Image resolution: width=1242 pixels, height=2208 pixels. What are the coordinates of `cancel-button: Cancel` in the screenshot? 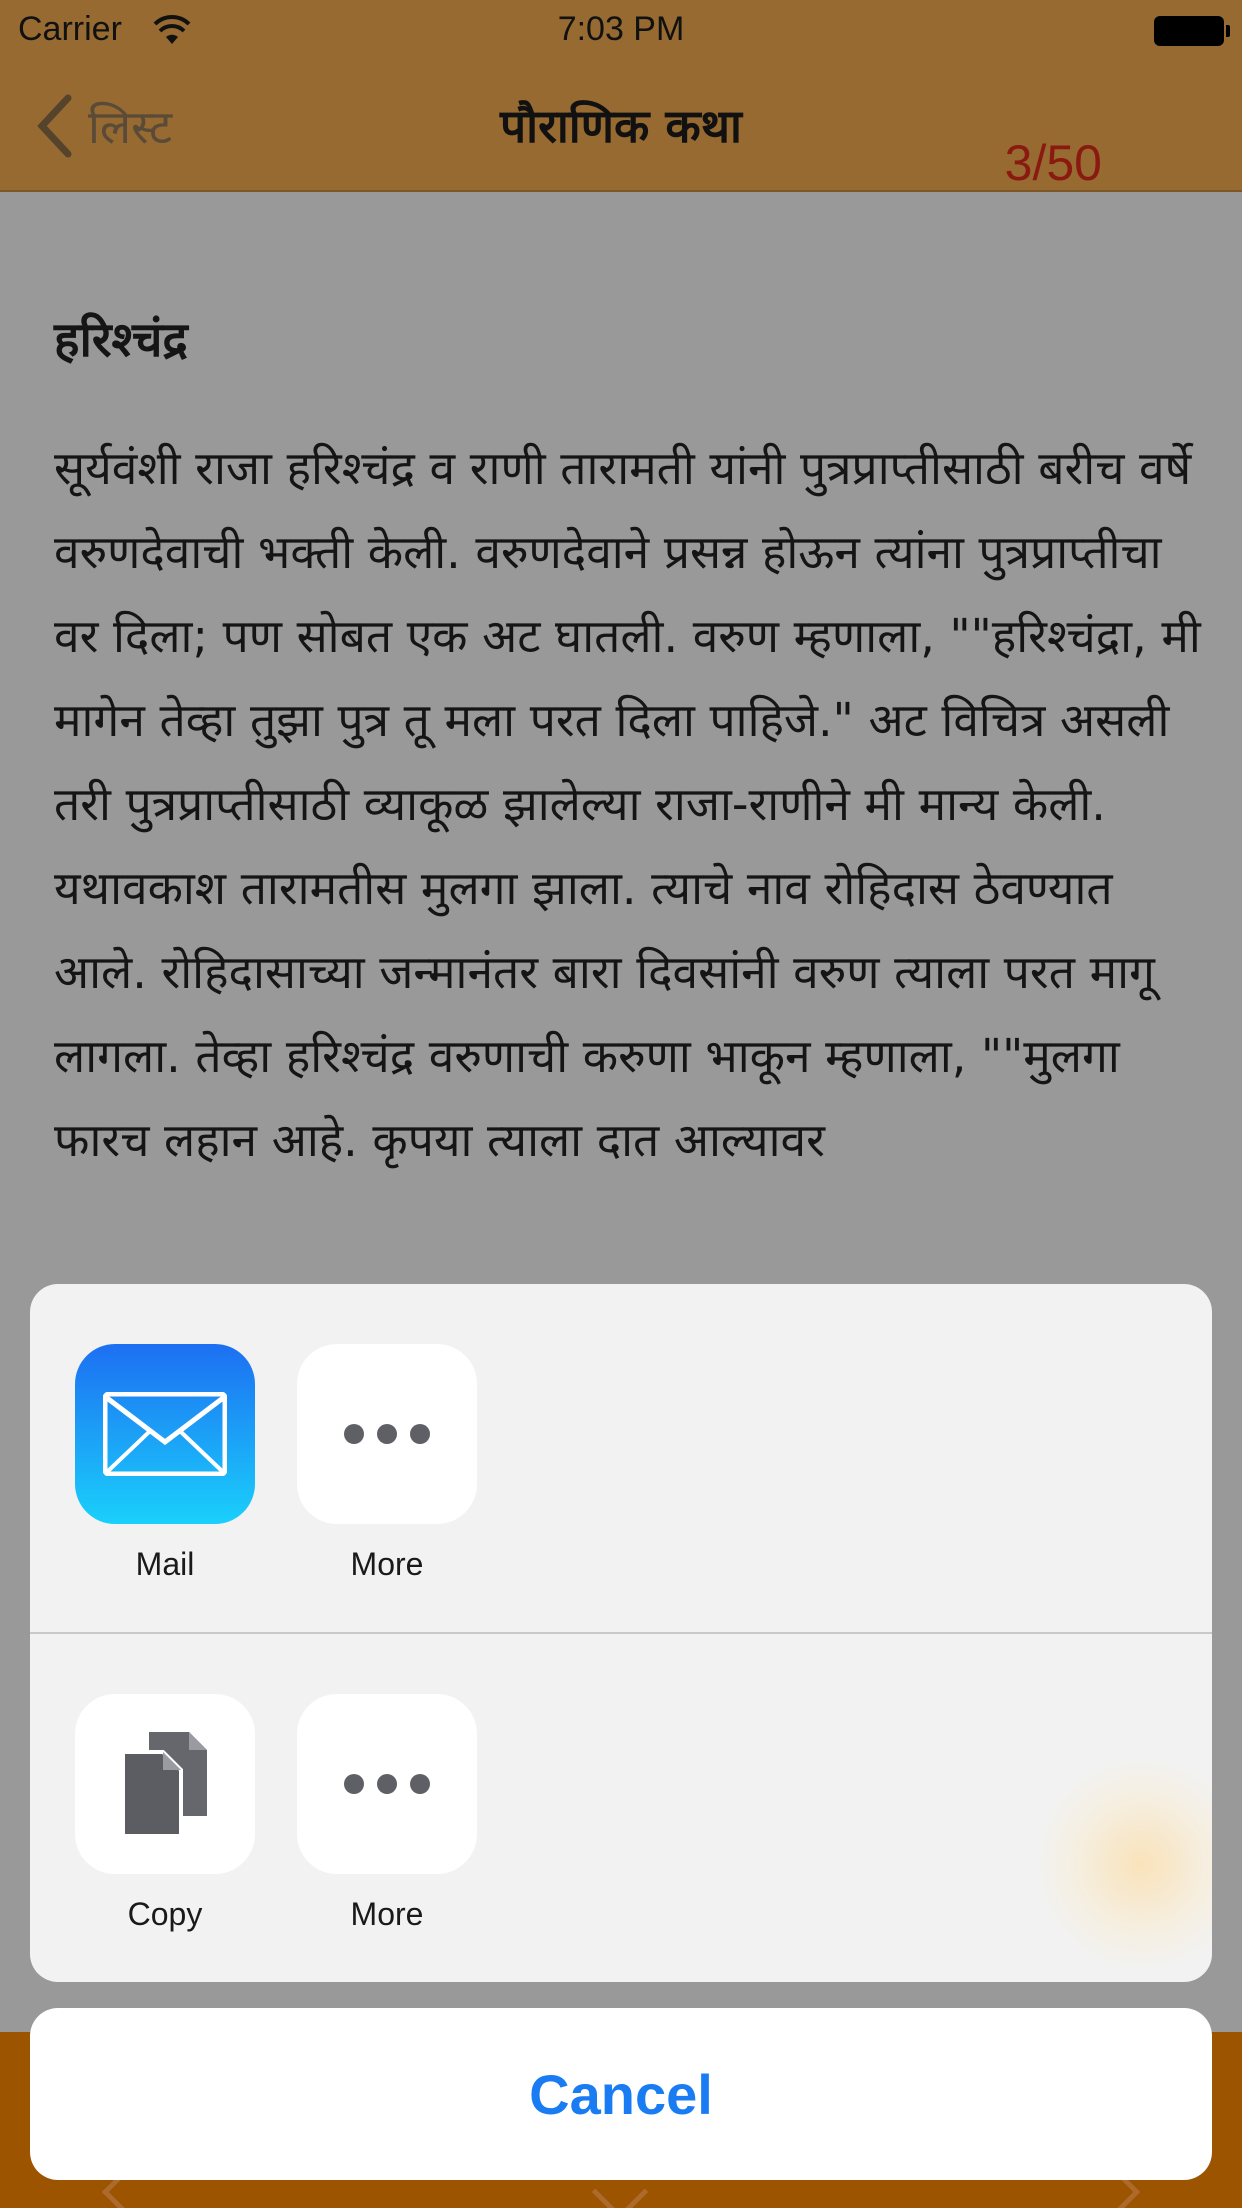 It's located at (621, 2094).